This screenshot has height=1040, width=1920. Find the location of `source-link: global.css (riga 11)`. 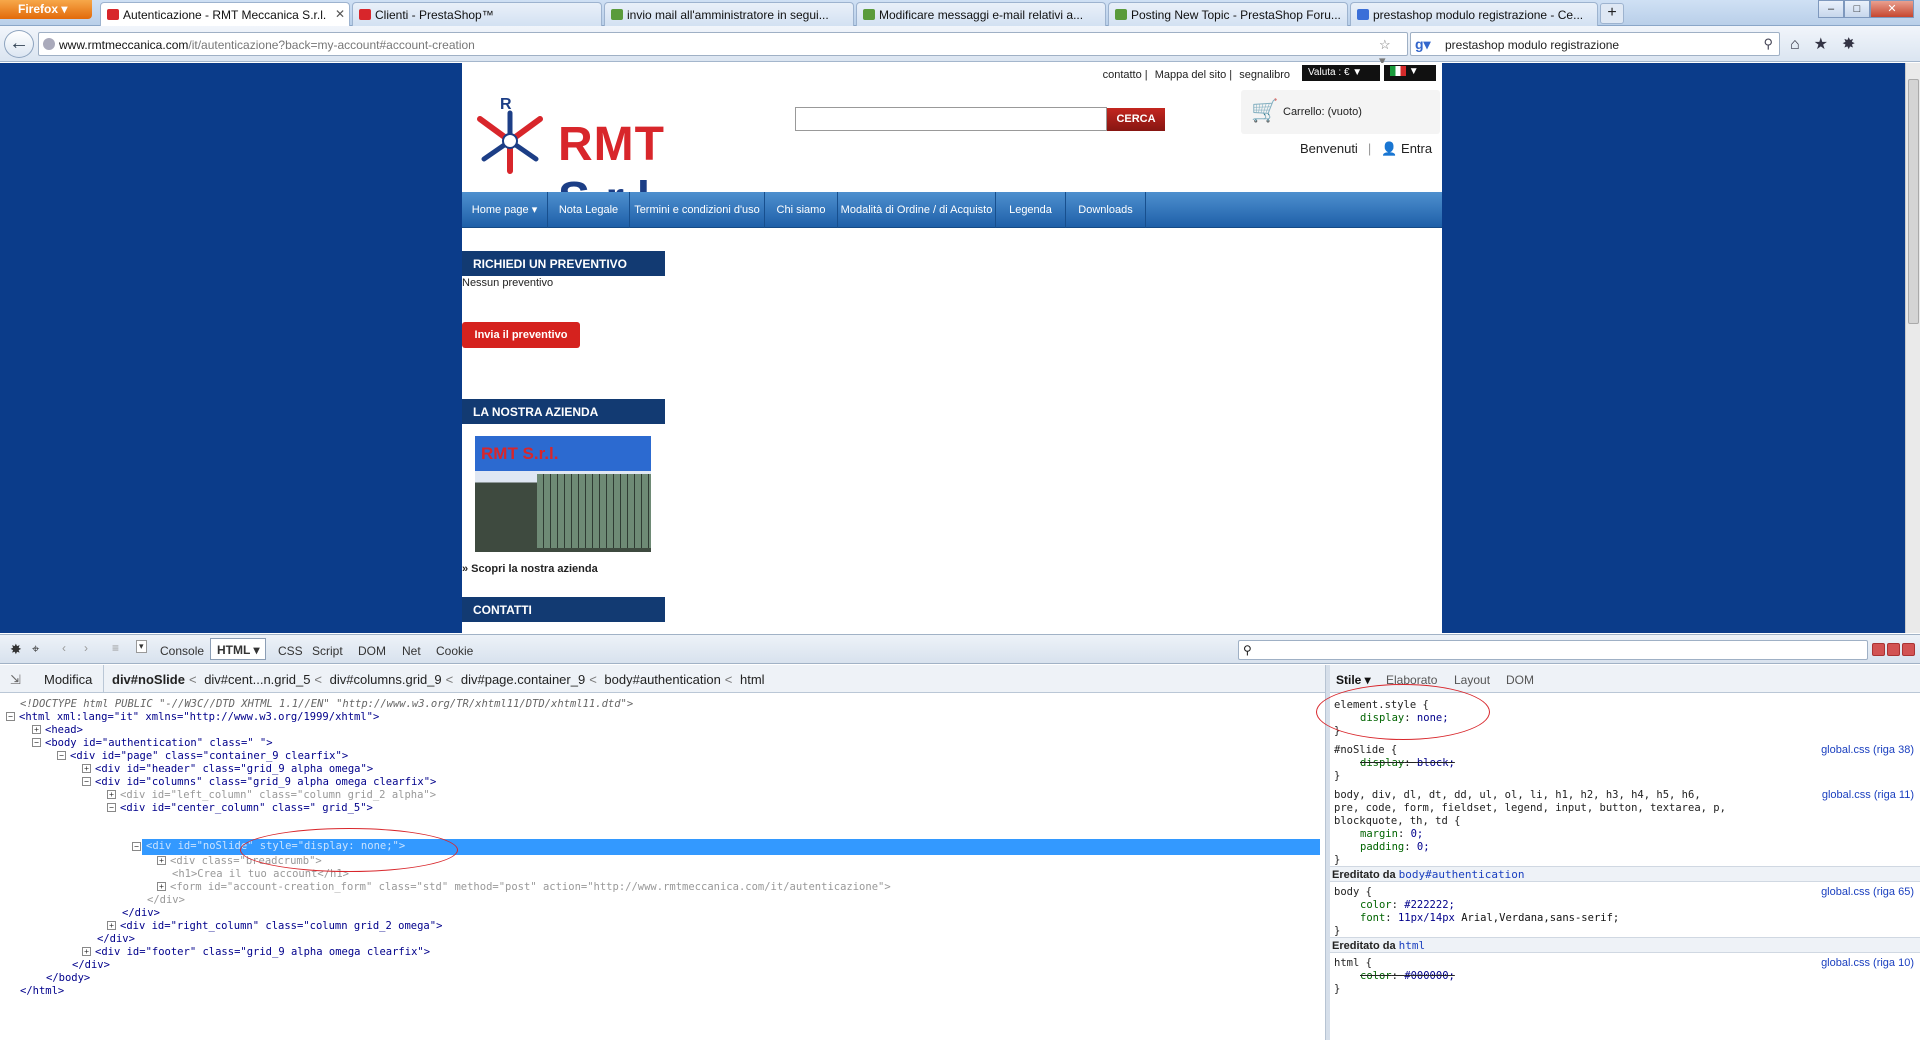

source-link: global.css (riga 11) is located at coordinates (1868, 795).